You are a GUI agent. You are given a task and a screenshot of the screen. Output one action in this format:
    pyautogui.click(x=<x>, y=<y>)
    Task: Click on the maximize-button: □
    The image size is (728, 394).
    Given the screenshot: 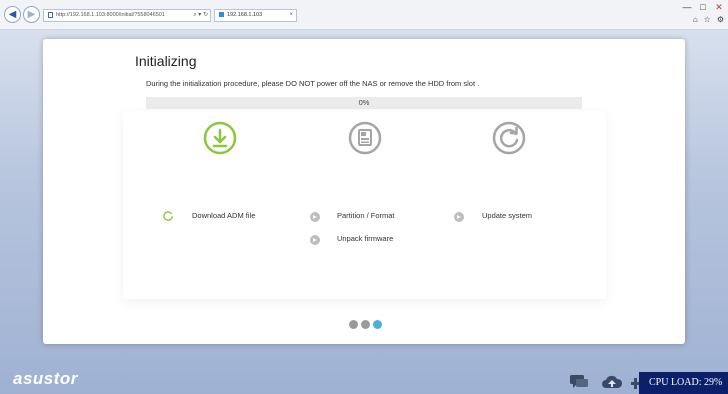 What is the action you would take?
    pyautogui.click(x=703, y=7)
    